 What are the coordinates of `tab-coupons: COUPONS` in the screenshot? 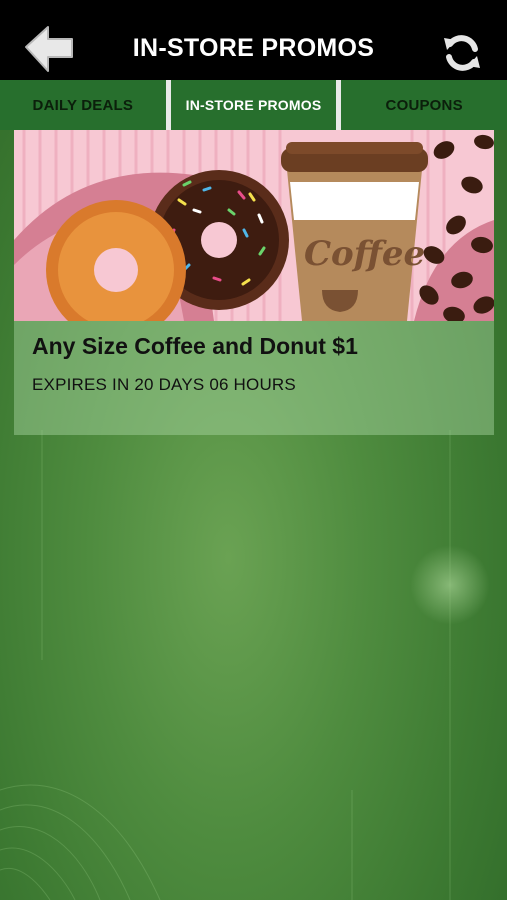 It's located at (424, 105).